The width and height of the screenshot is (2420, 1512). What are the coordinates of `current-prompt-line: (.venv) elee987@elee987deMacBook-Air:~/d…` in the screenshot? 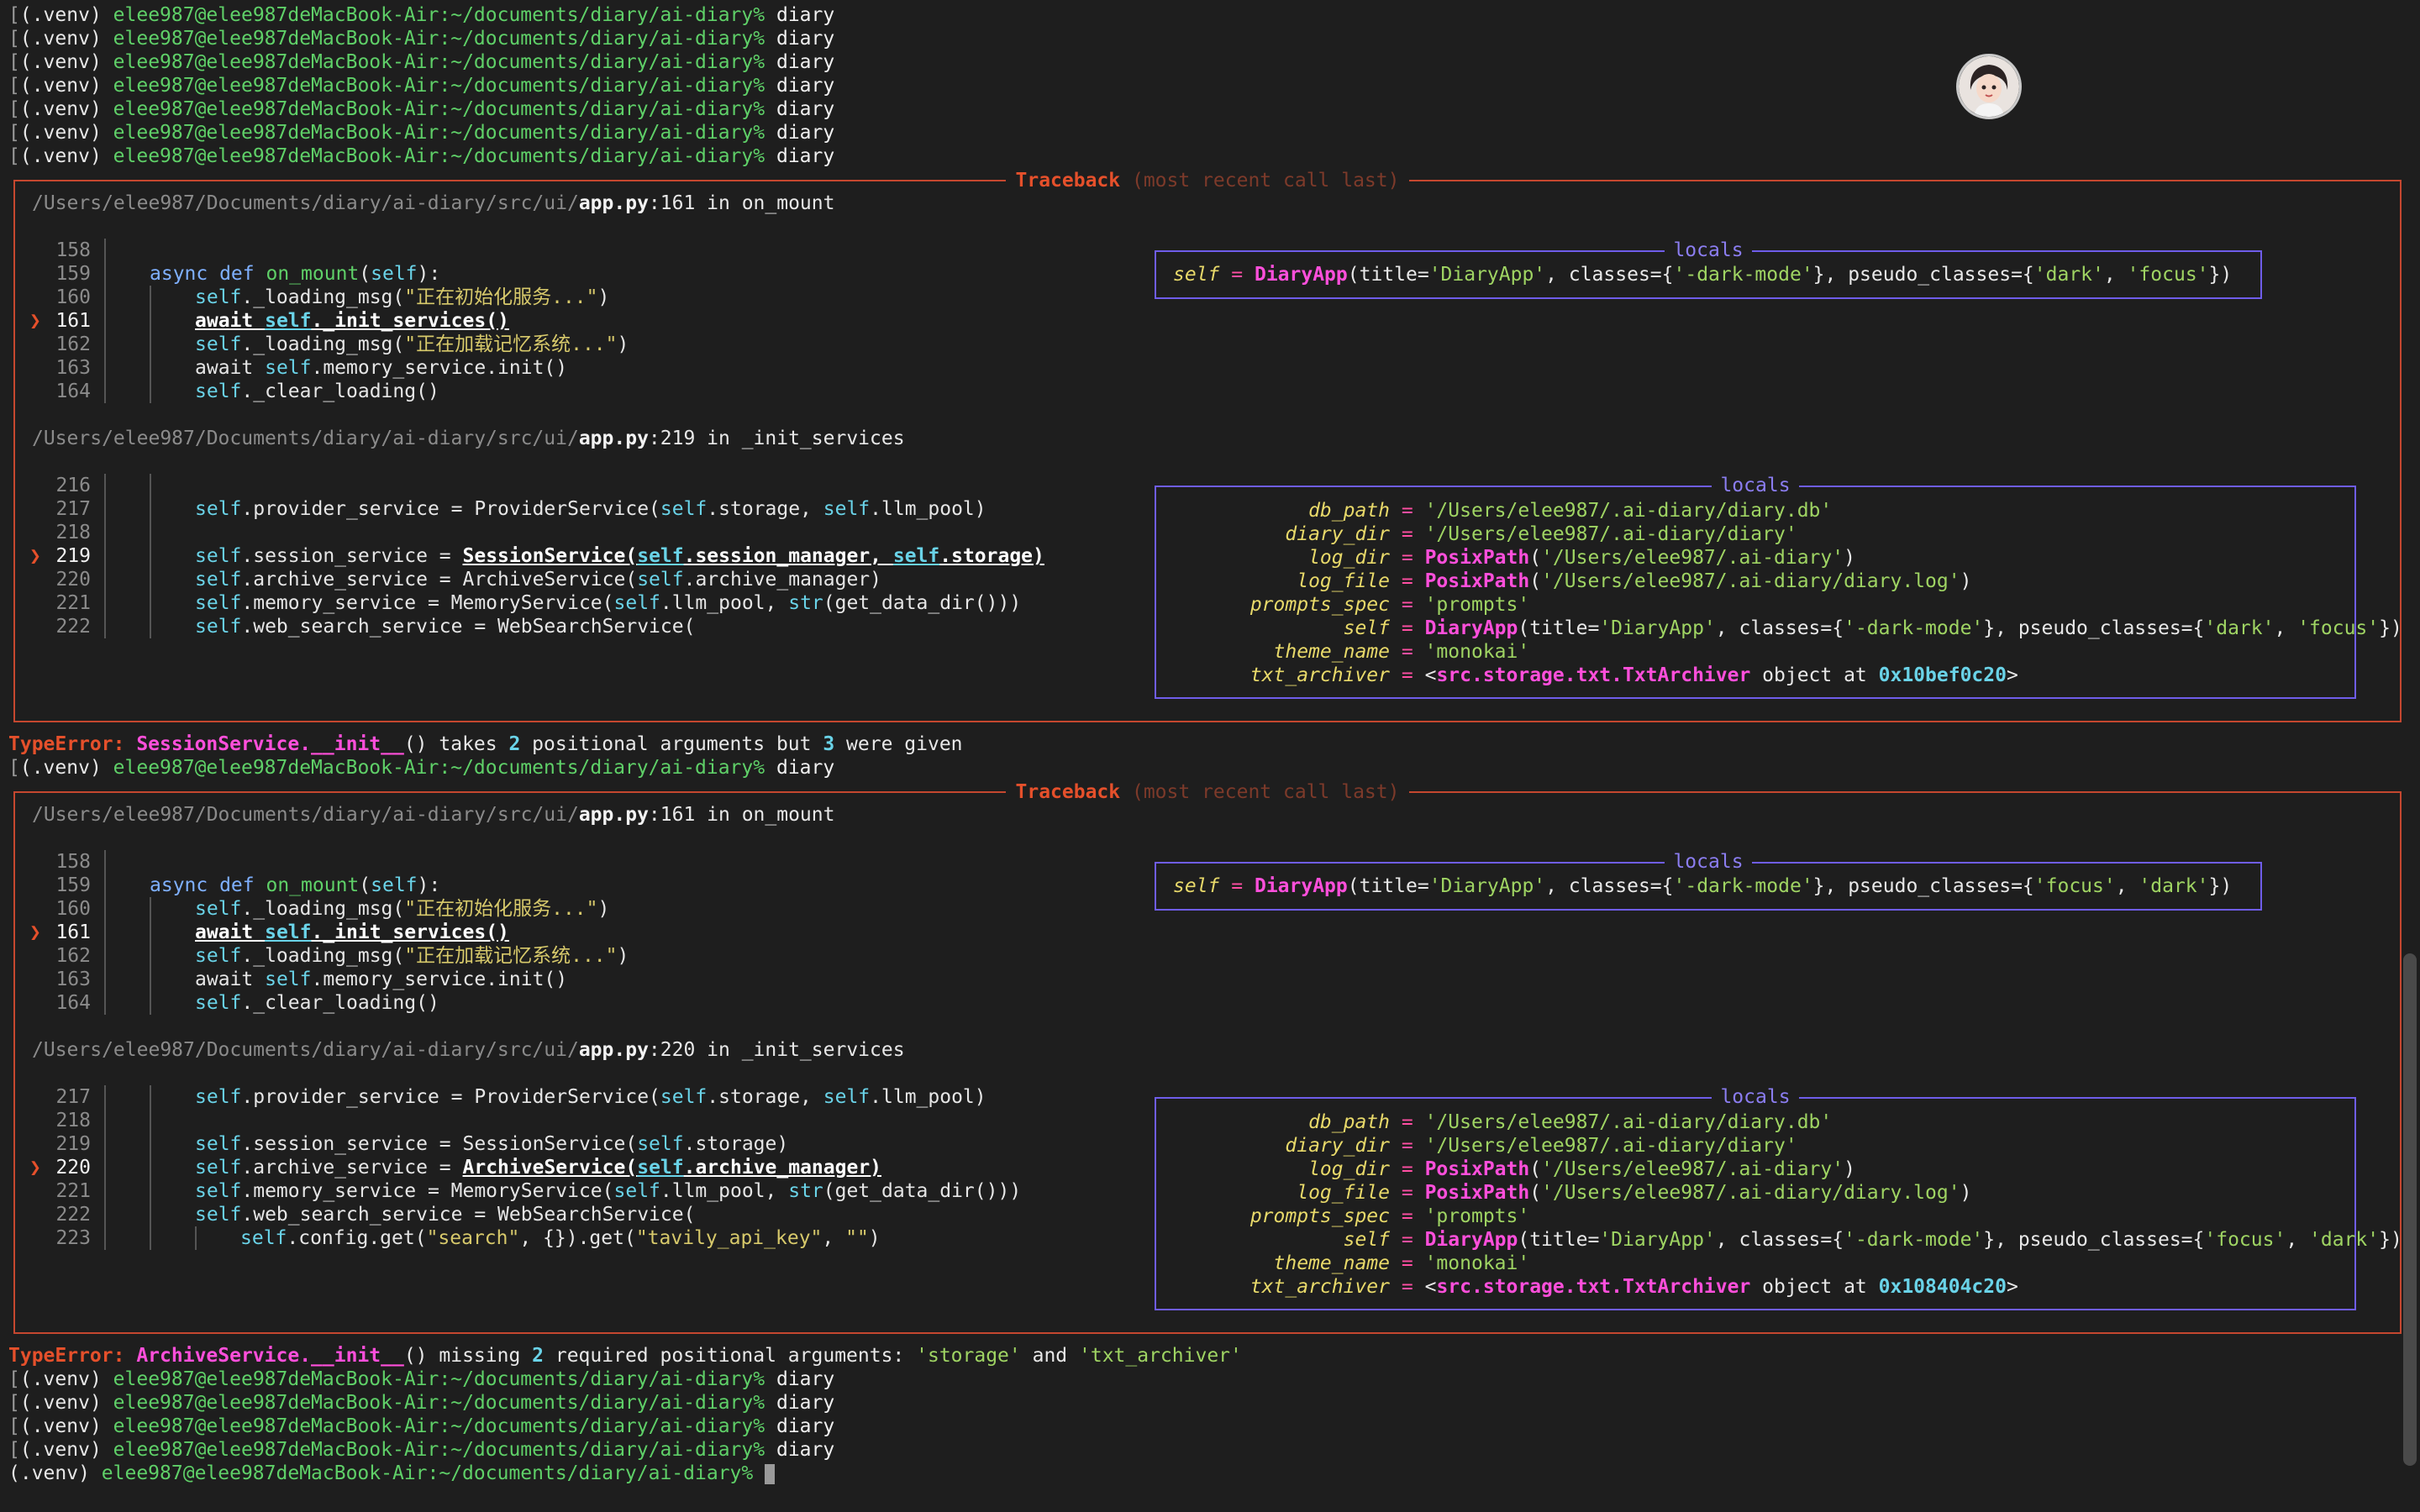 It's located at (392, 1473).